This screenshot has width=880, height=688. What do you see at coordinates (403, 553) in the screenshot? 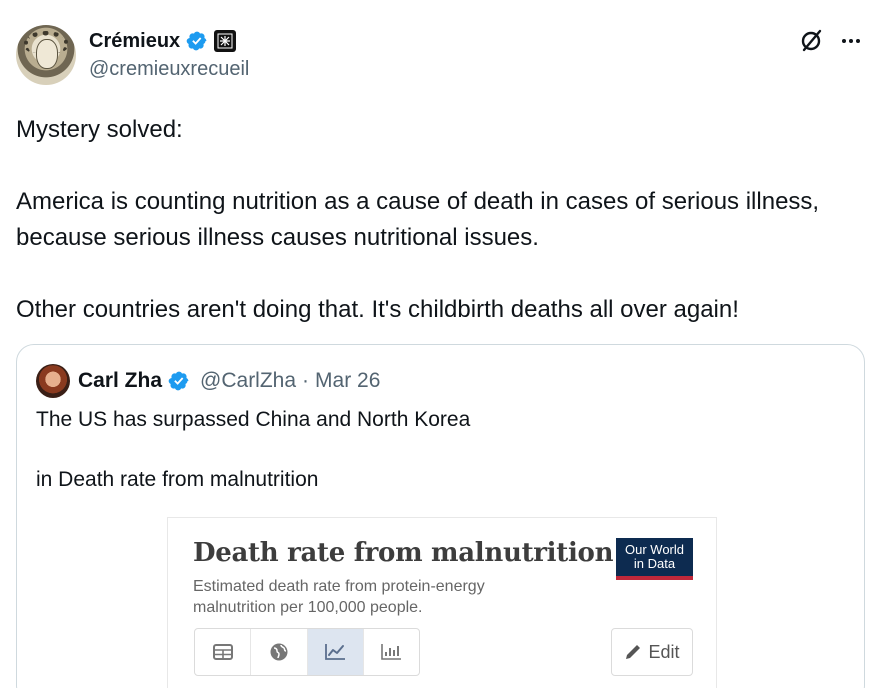
I see `chart-title: Death rate from malnutrition` at bounding box center [403, 553].